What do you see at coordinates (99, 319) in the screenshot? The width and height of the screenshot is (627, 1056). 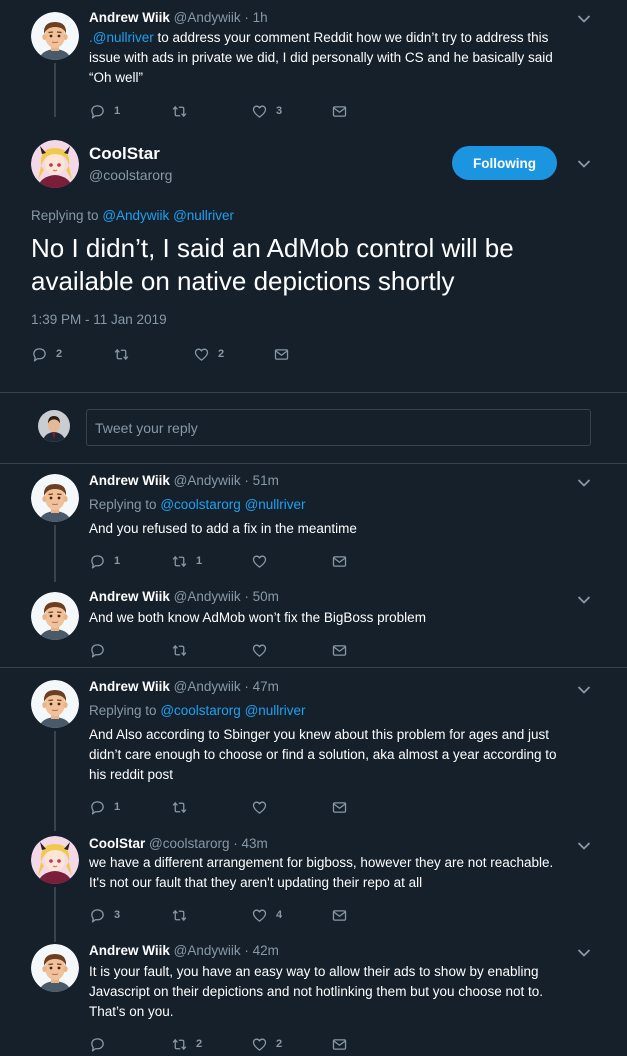 I see `tweet-timestamp: 1:39 PM - 11 Jan 2019` at bounding box center [99, 319].